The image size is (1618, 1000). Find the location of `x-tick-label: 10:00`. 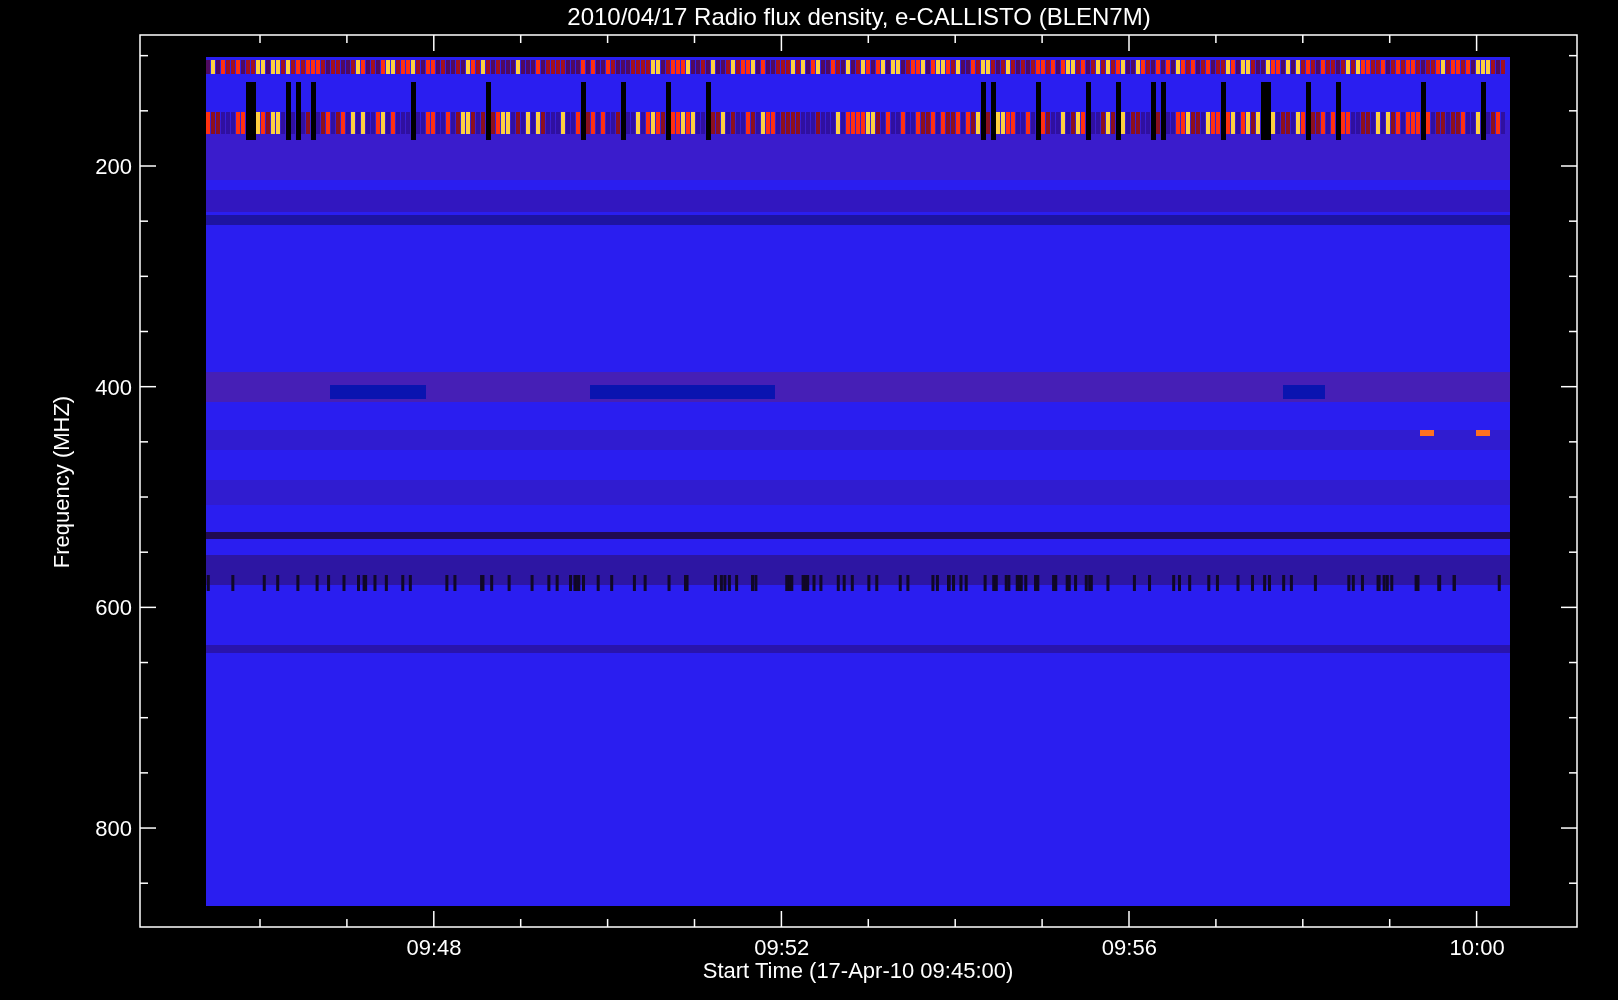

x-tick-label: 10:00 is located at coordinates (1477, 947).